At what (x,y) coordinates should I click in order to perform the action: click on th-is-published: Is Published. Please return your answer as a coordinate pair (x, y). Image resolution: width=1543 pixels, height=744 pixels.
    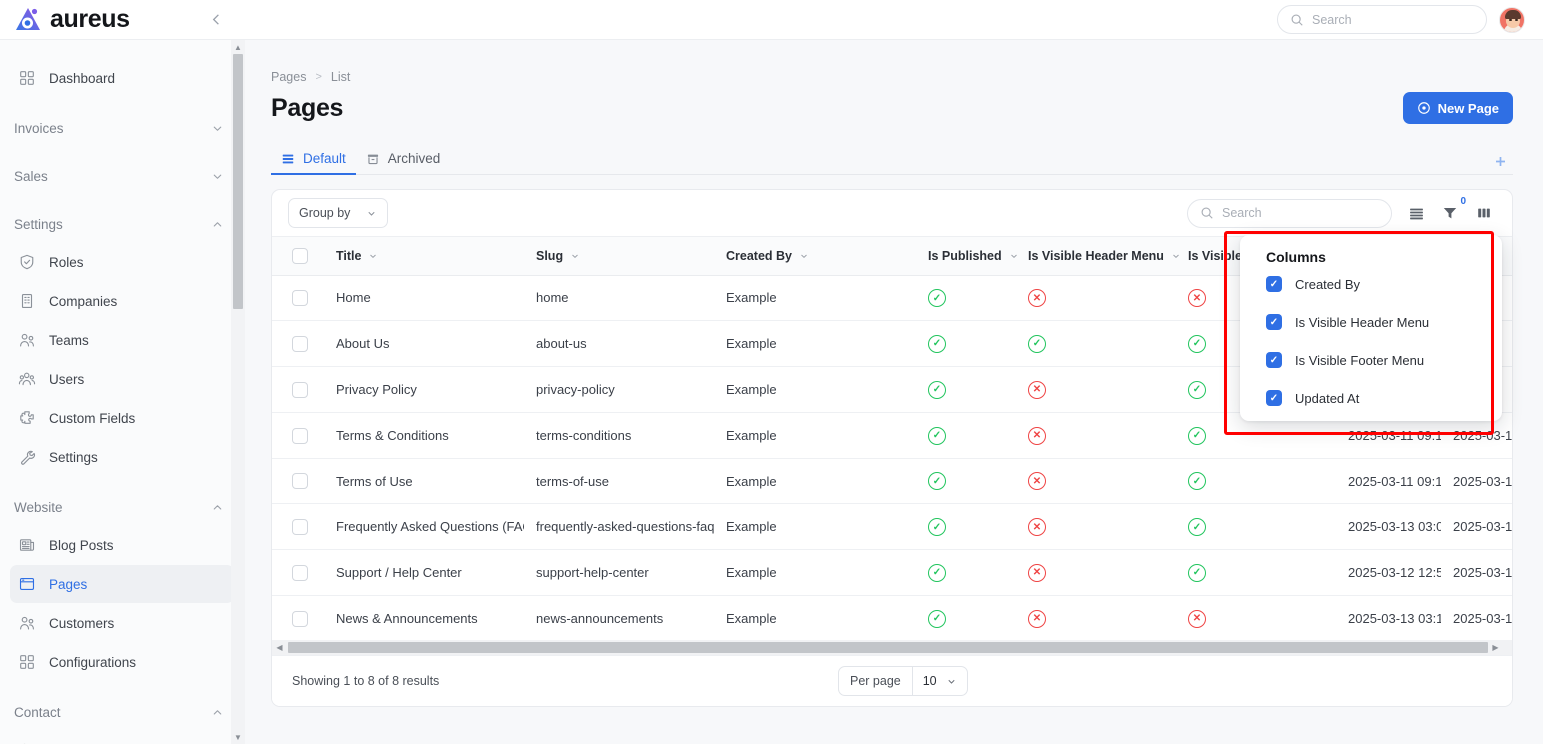
    Looking at the image, I should click on (966, 256).